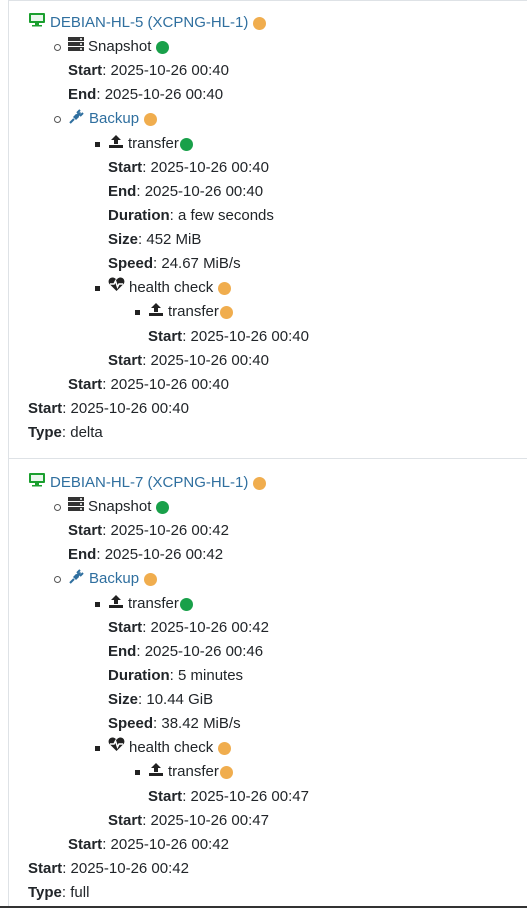 The image size is (527, 908). I want to click on snapshot-end: End: 2025-10-26 00:42, so click(145, 555).